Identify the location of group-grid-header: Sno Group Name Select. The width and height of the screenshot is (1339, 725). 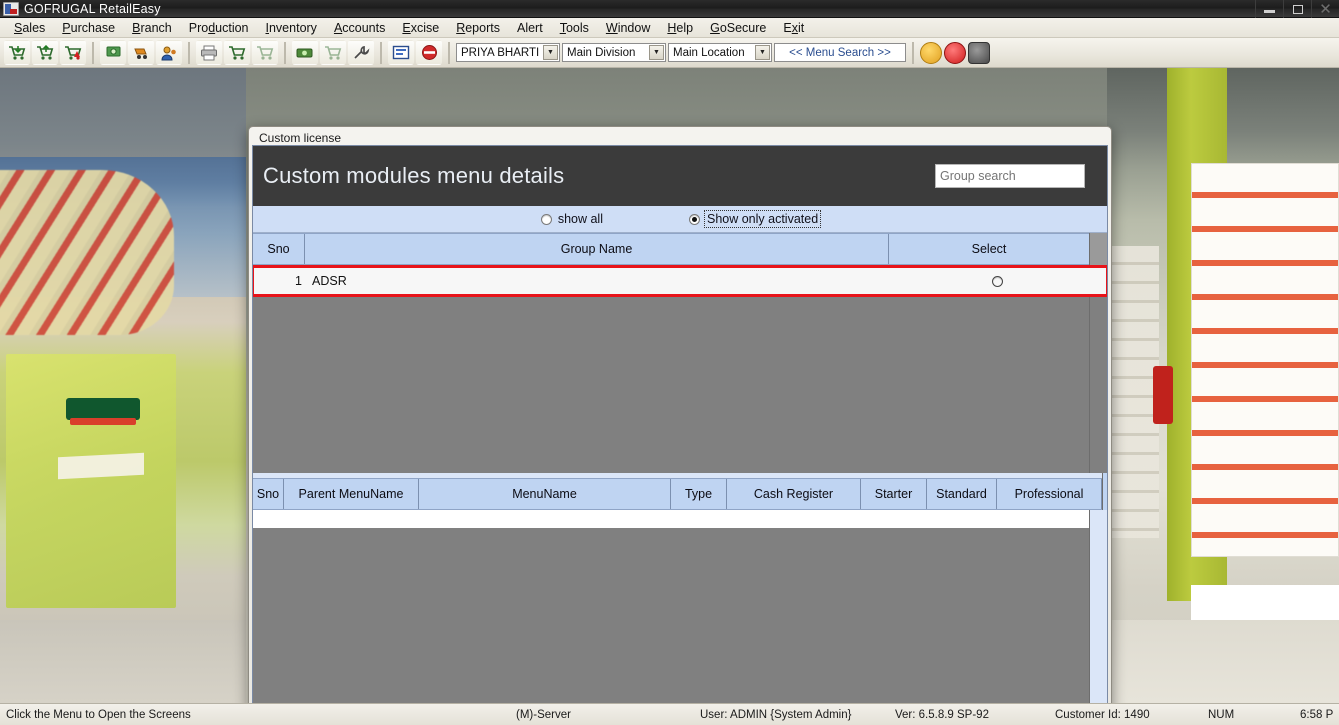
(671, 249).